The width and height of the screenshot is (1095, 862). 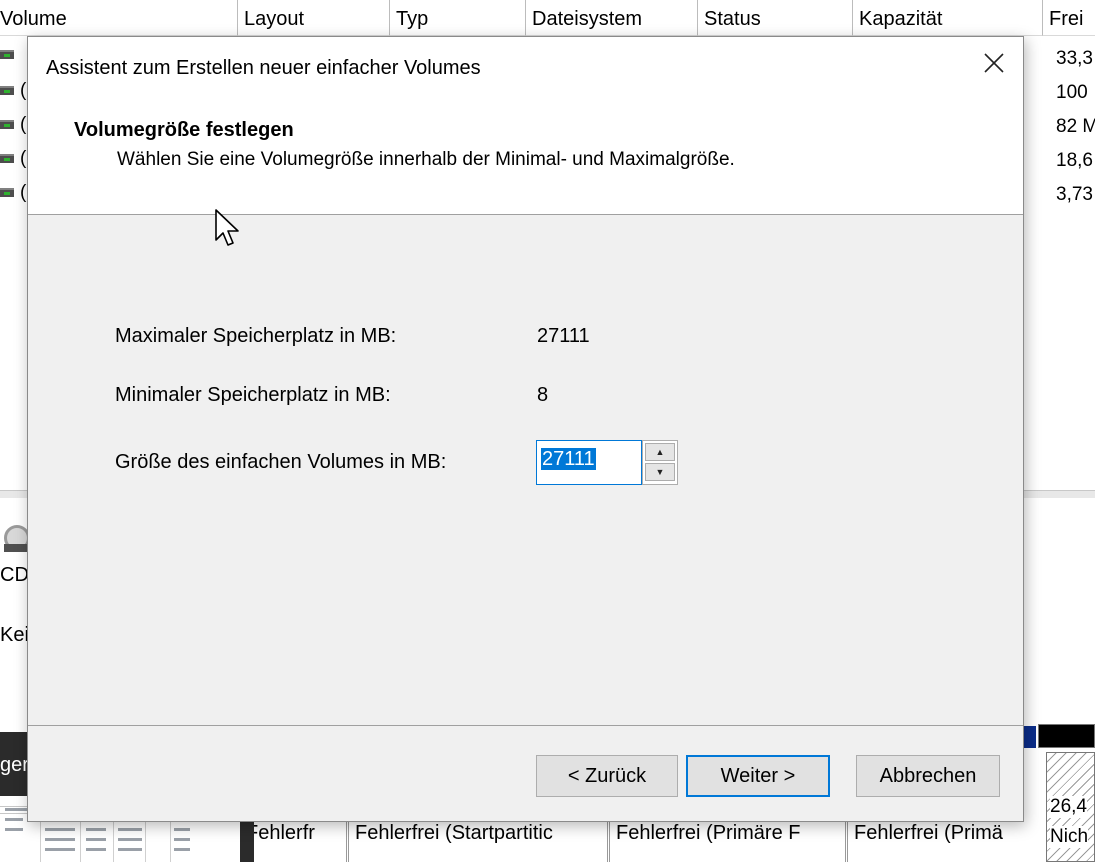 What do you see at coordinates (119, 18) in the screenshot?
I see `column-header-volume: Volume` at bounding box center [119, 18].